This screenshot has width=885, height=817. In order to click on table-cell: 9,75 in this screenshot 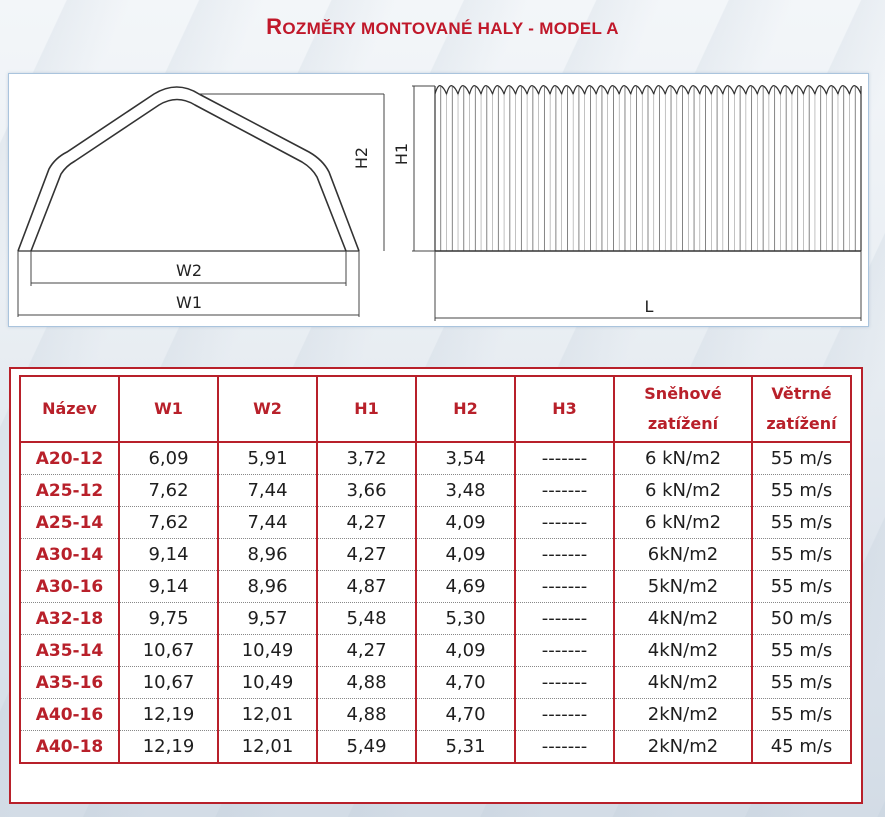, I will do `click(168, 618)`.